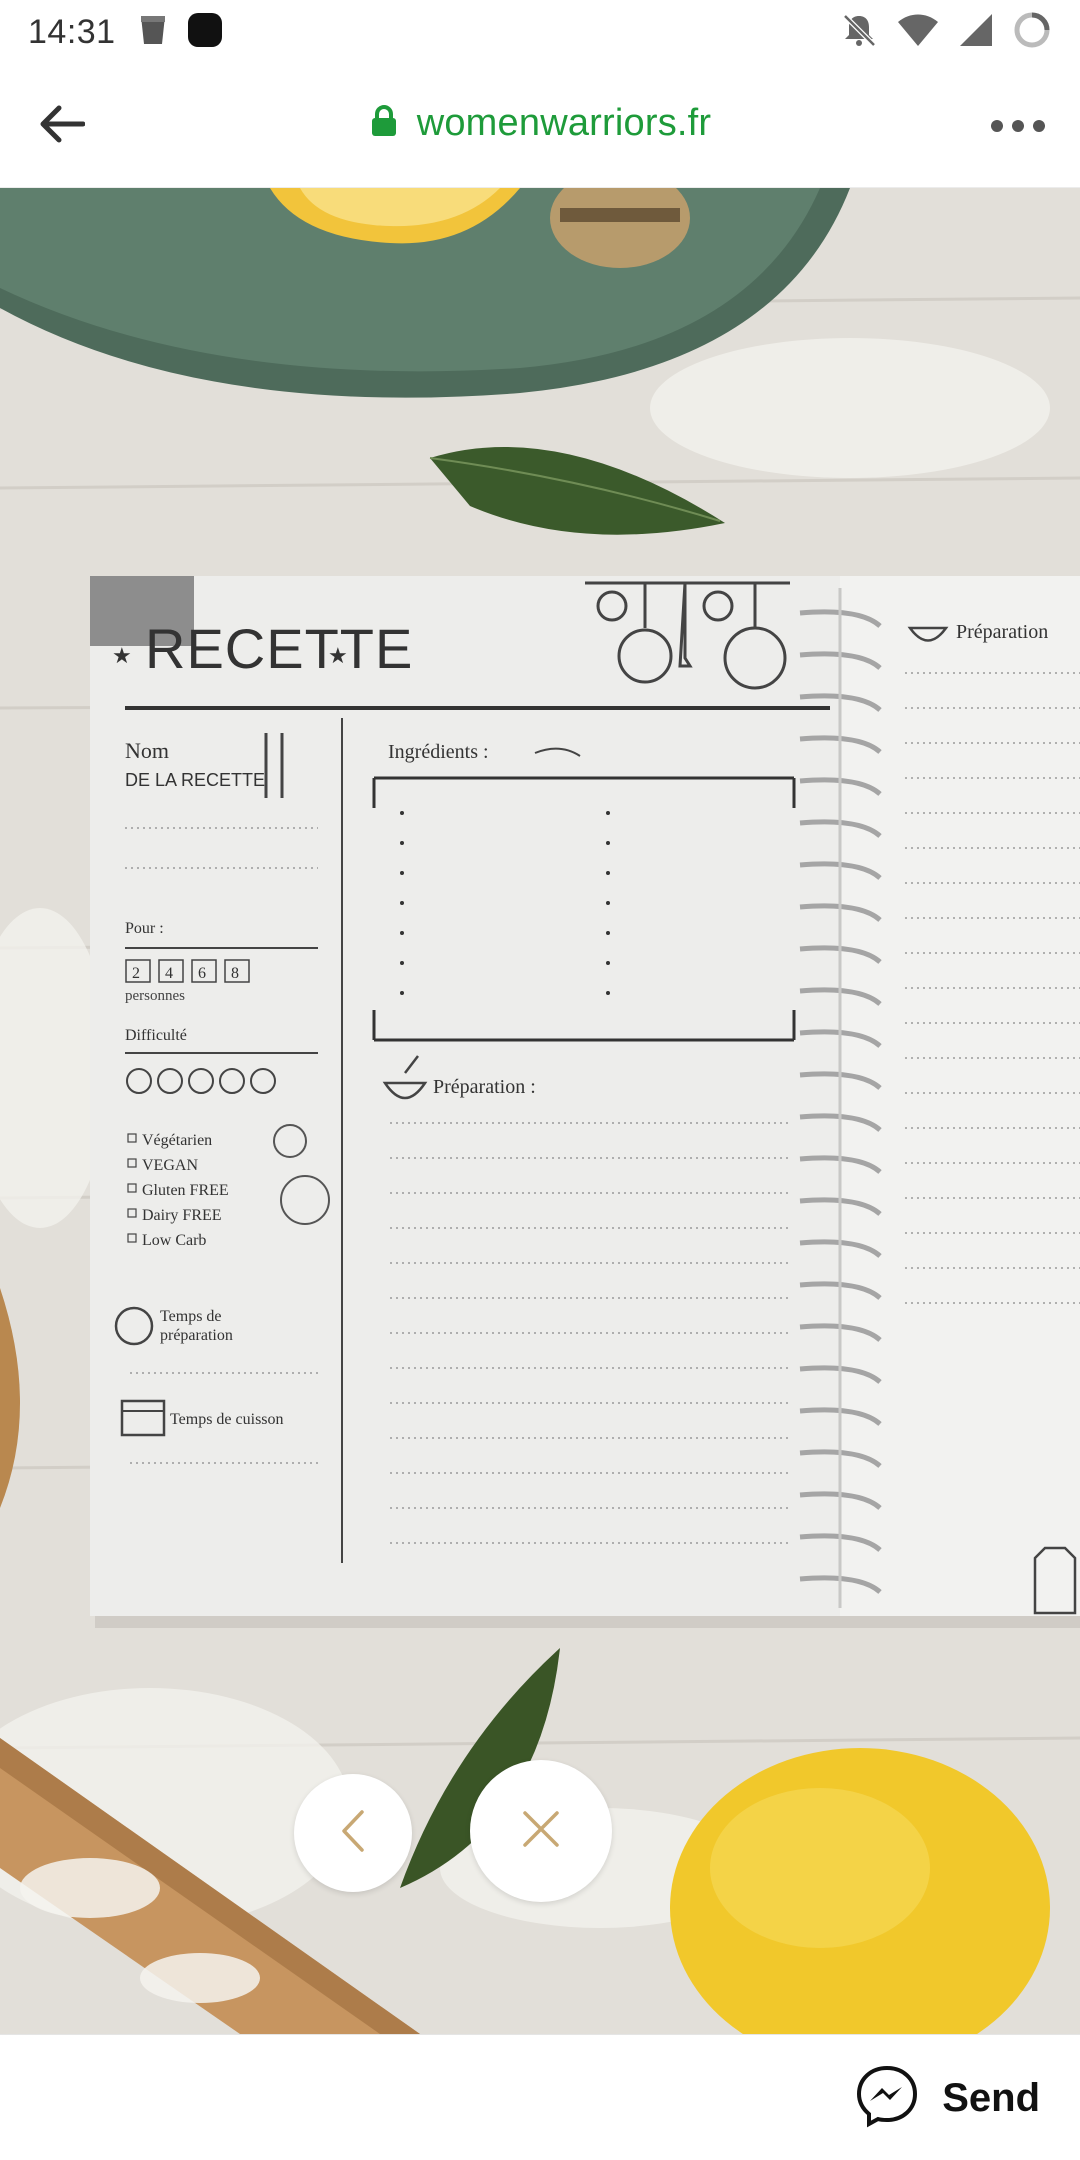  Describe the element at coordinates (195, 780) in the screenshot. I see `de-la-recette-label: DE LA RECETTE` at that location.